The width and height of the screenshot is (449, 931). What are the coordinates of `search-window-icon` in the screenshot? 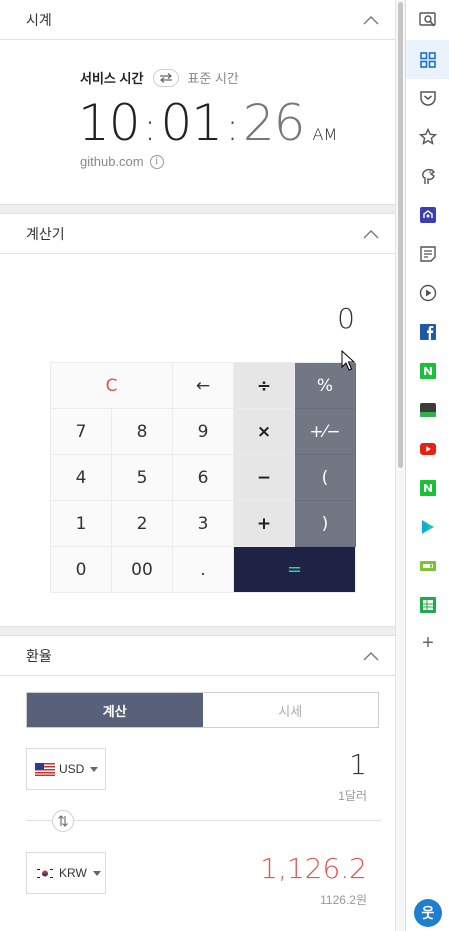 It's located at (427, 18).